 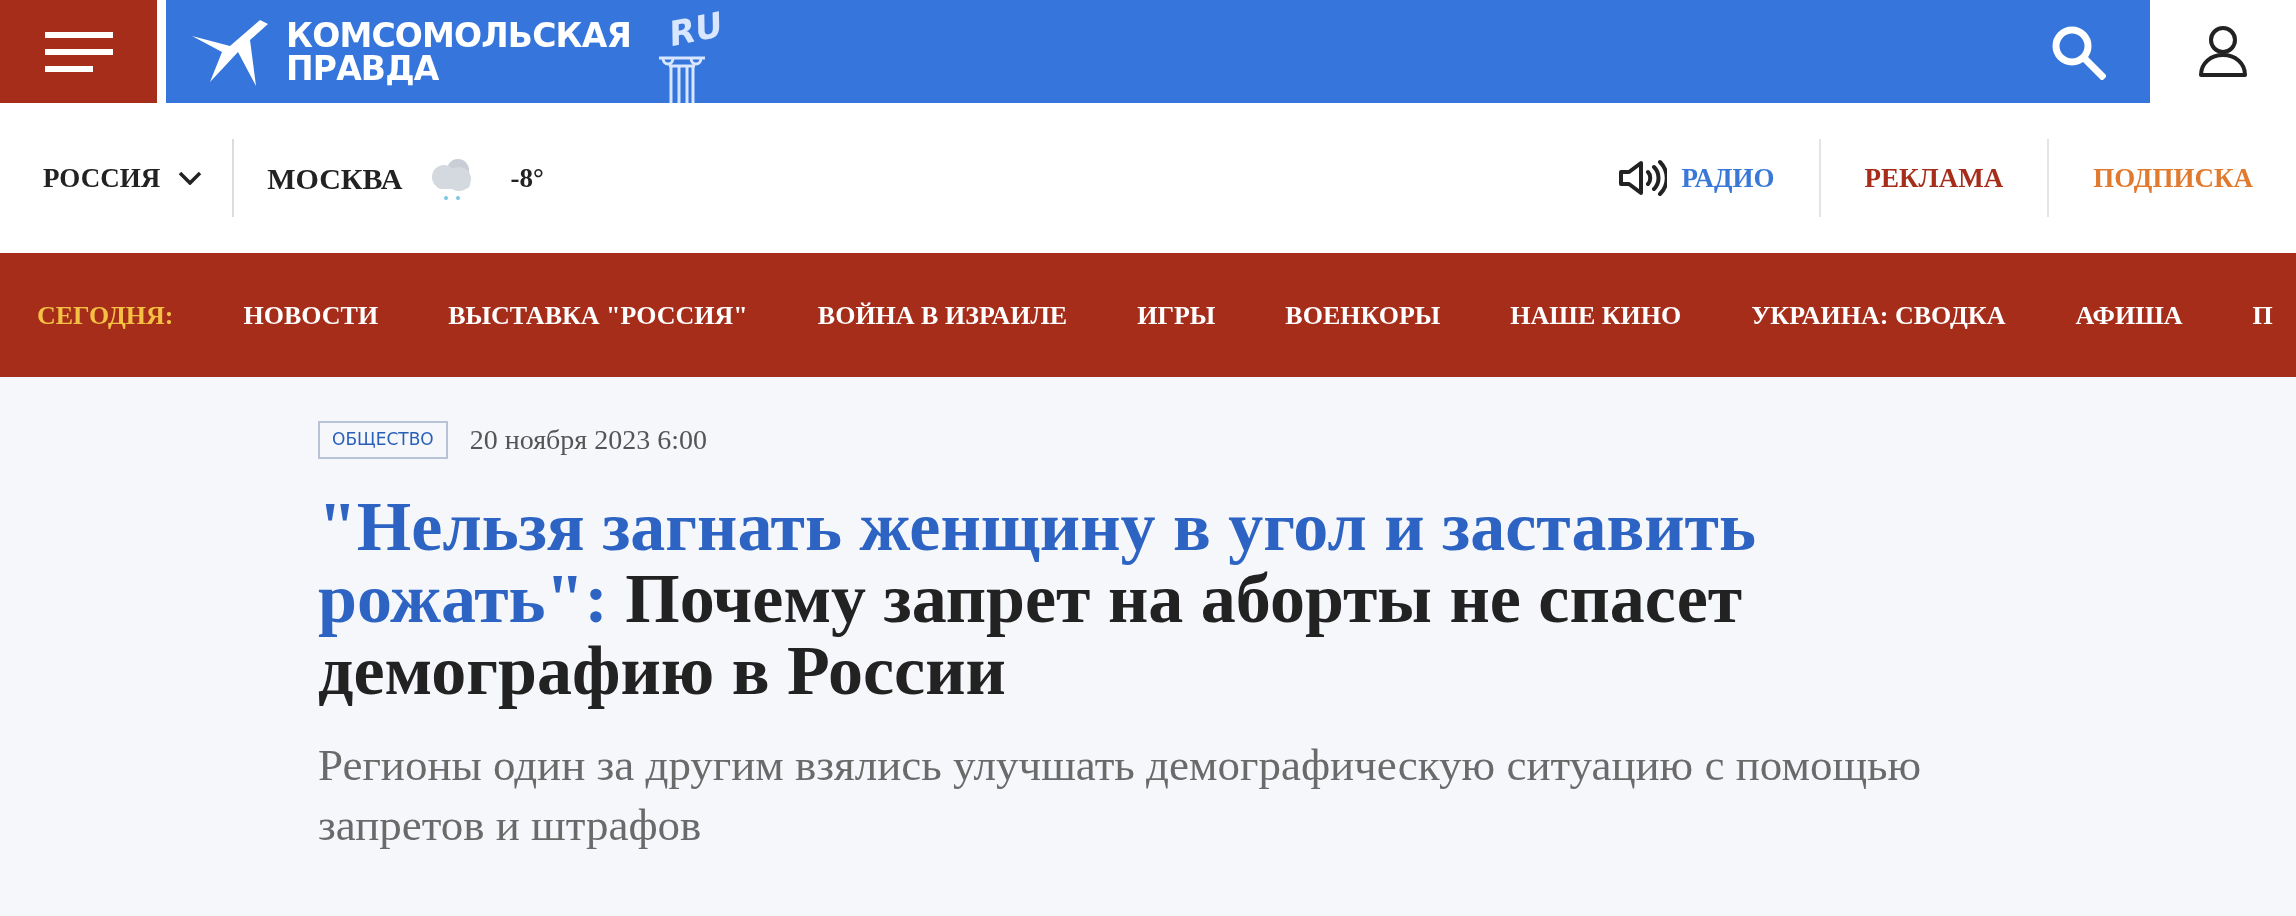 What do you see at coordinates (2223, 51) in the screenshot?
I see `user-icon` at bounding box center [2223, 51].